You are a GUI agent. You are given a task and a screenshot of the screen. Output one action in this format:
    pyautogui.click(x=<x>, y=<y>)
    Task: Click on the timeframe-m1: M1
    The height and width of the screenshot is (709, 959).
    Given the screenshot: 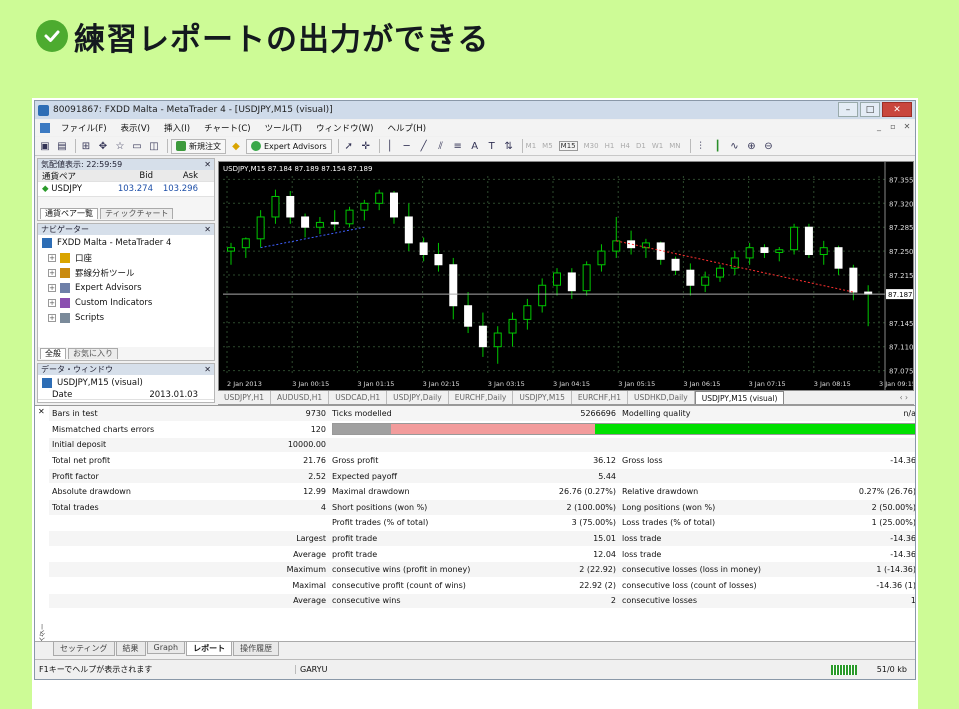 What is the action you would take?
    pyautogui.click(x=531, y=146)
    